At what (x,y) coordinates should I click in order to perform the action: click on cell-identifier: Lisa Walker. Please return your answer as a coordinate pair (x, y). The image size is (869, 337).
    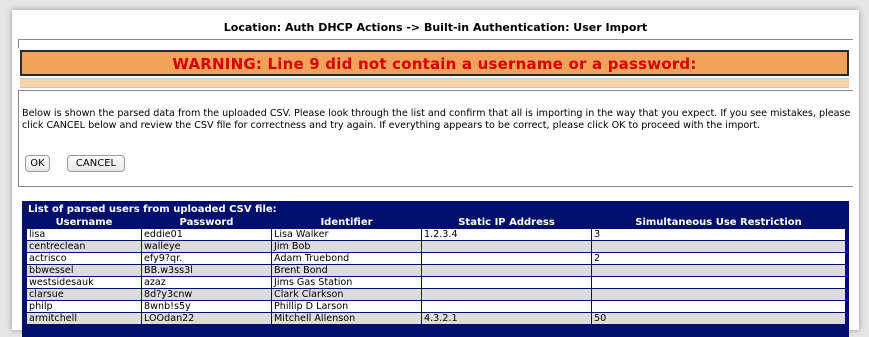
    Looking at the image, I should click on (346, 234).